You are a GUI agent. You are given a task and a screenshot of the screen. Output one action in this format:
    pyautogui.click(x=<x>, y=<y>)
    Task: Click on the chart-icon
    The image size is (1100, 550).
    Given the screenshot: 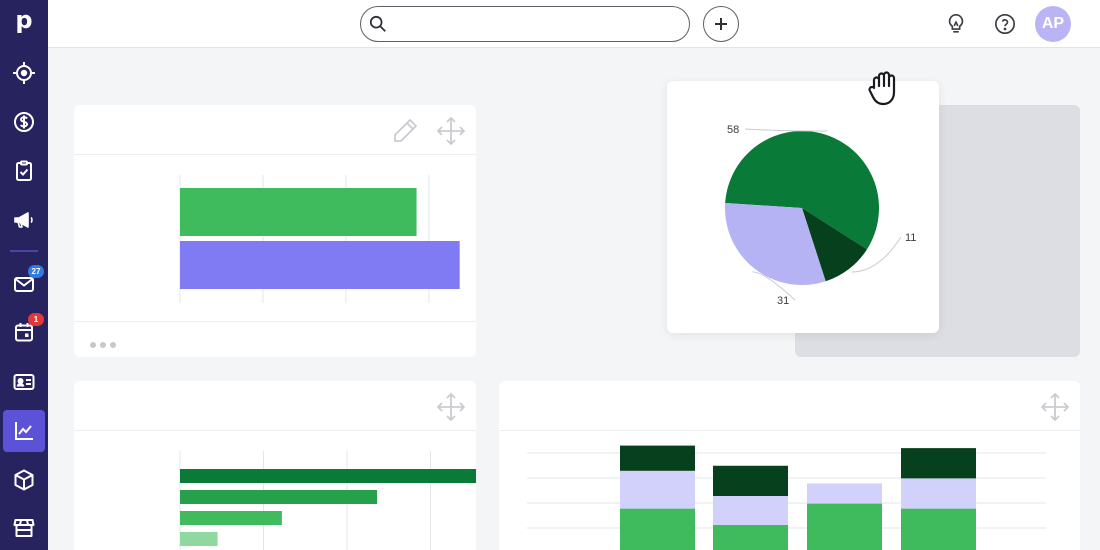 What is the action you would take?
    pyautogui.click(x=24, y=431)
    